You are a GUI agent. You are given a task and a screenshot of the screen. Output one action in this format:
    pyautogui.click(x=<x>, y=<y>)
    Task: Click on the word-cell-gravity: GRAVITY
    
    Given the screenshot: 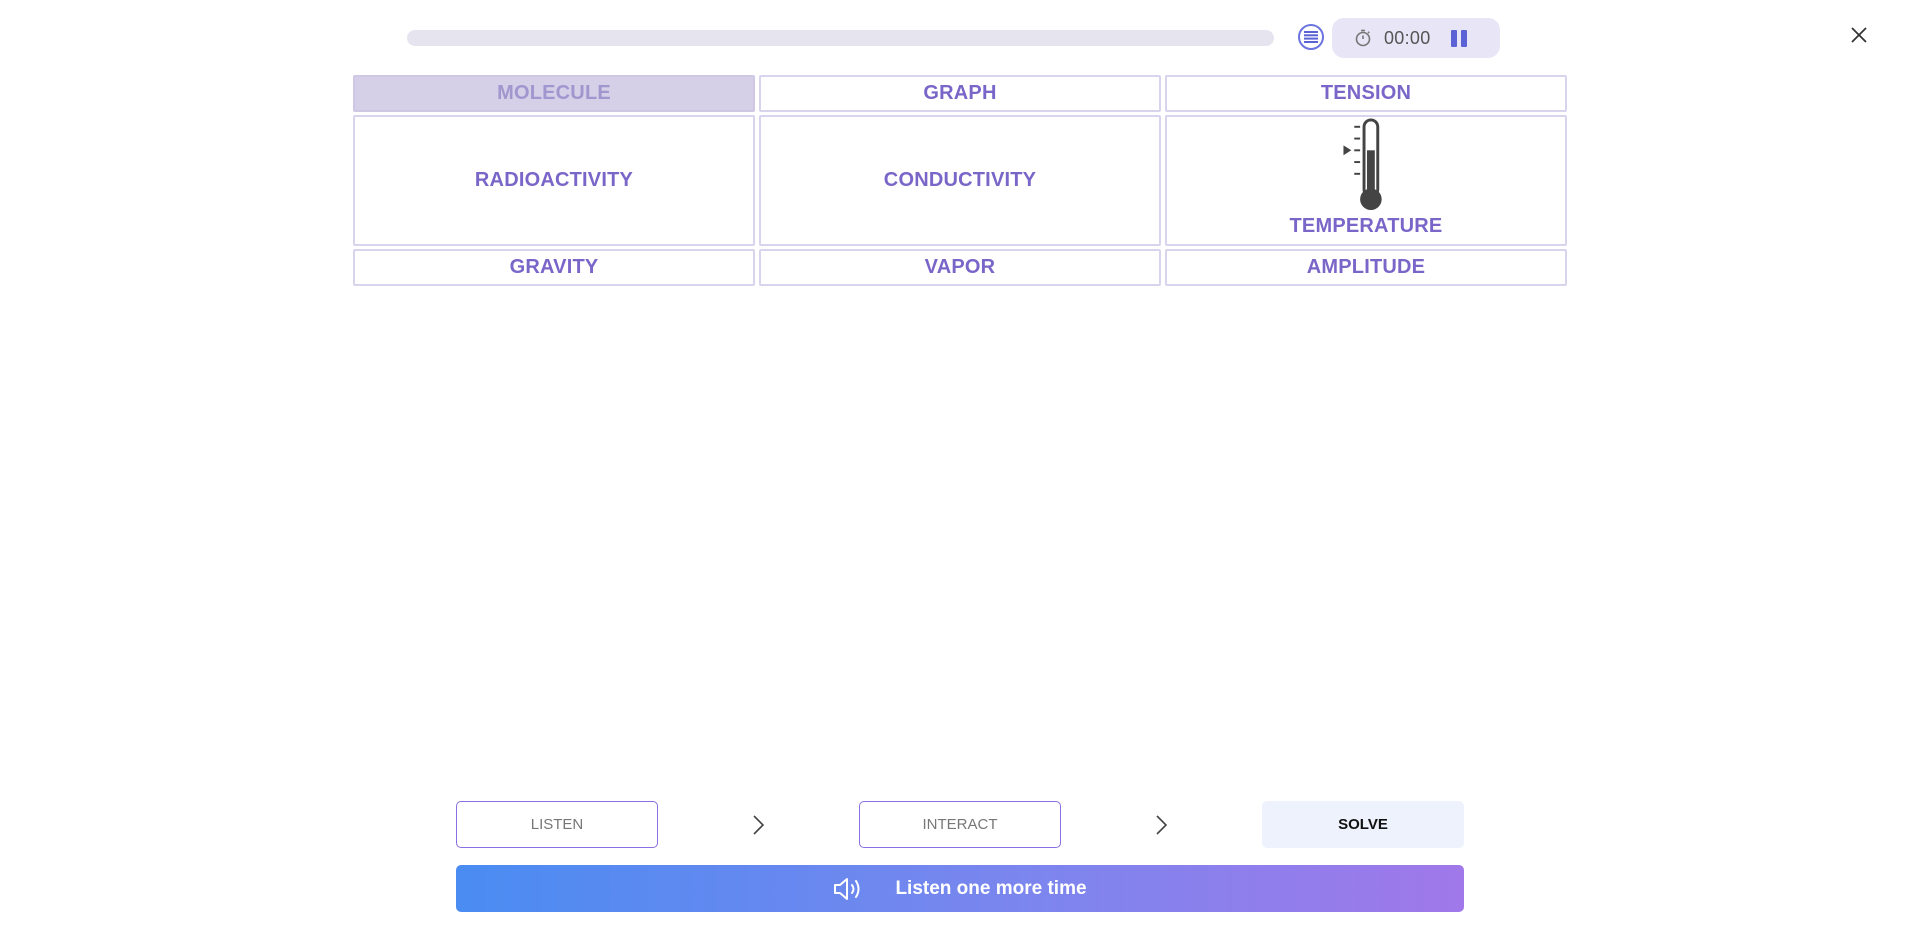 What is the action you would take?
    pyautogui.click(x=554, y=267)
    